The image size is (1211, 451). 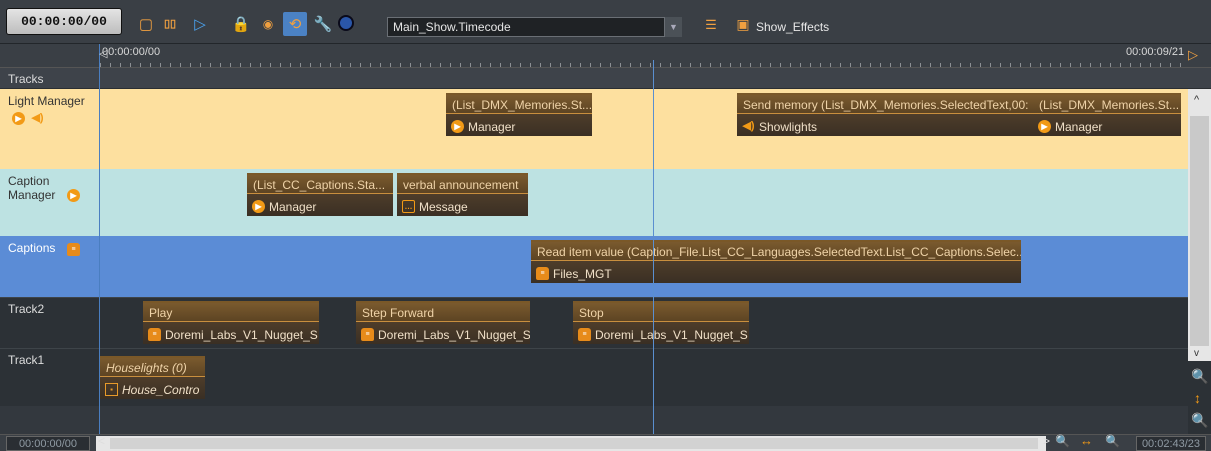 I want to click on track-name: Light Manager, so click(x=46, y=101).